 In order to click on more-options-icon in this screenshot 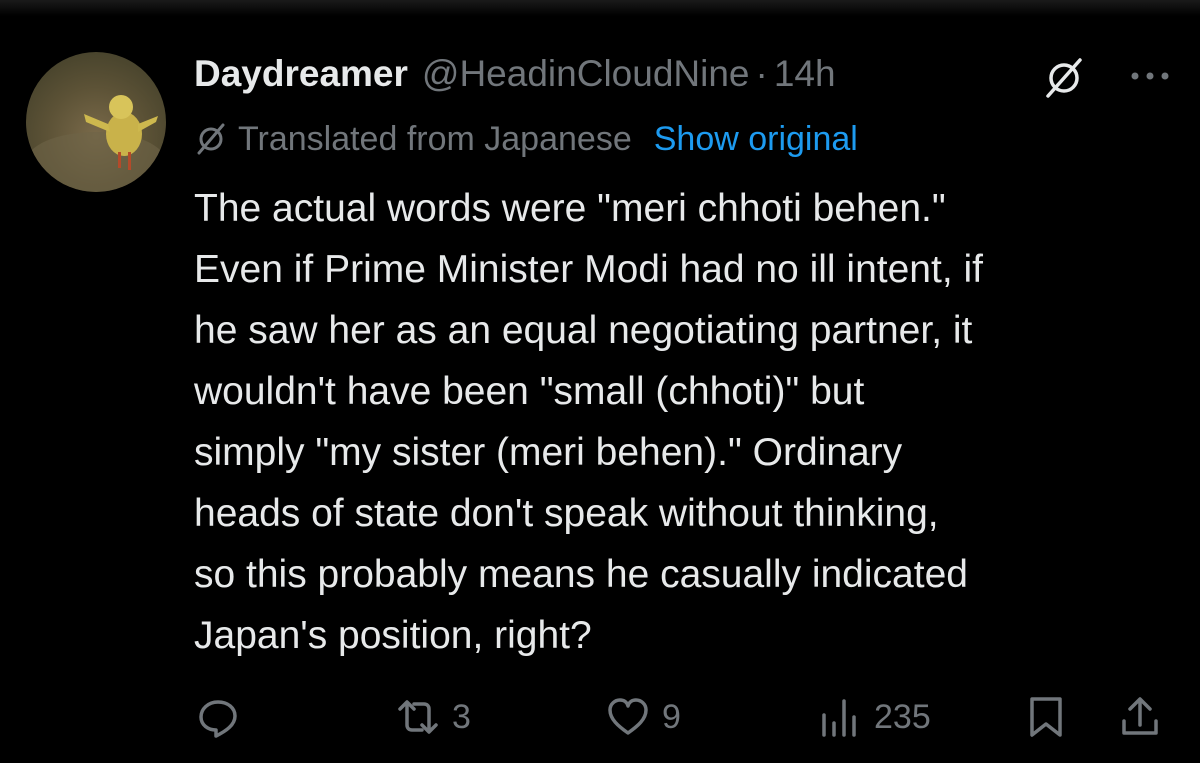, I will do `click(1150, 76)`.